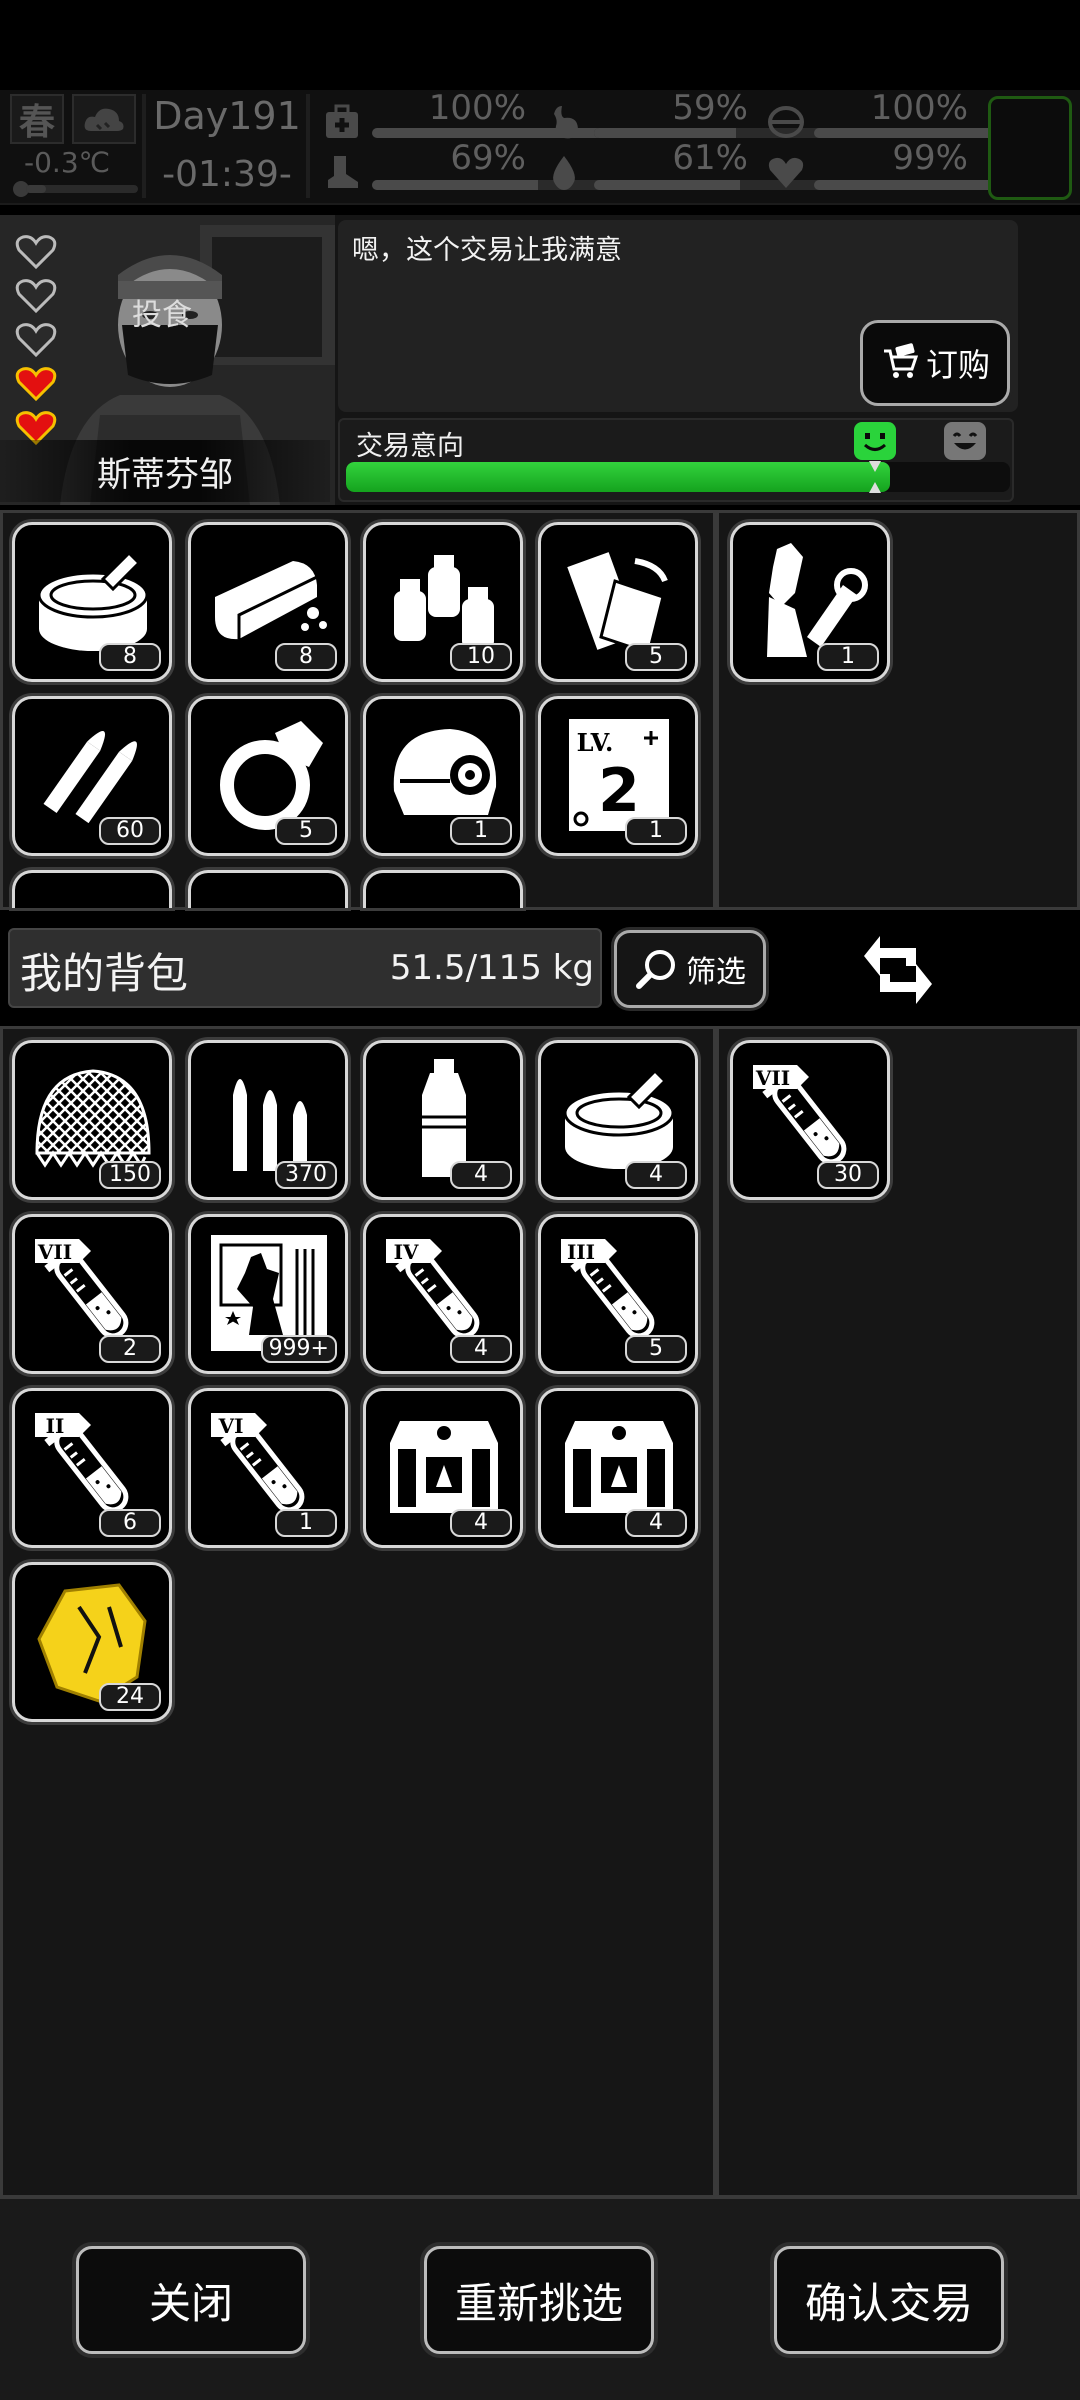 This screenshot has width=1080, height=2400. What do you see at coordinates (655, 969) in the screenshot?
I see `magnifier-icon` at bounding box center [655, 969].